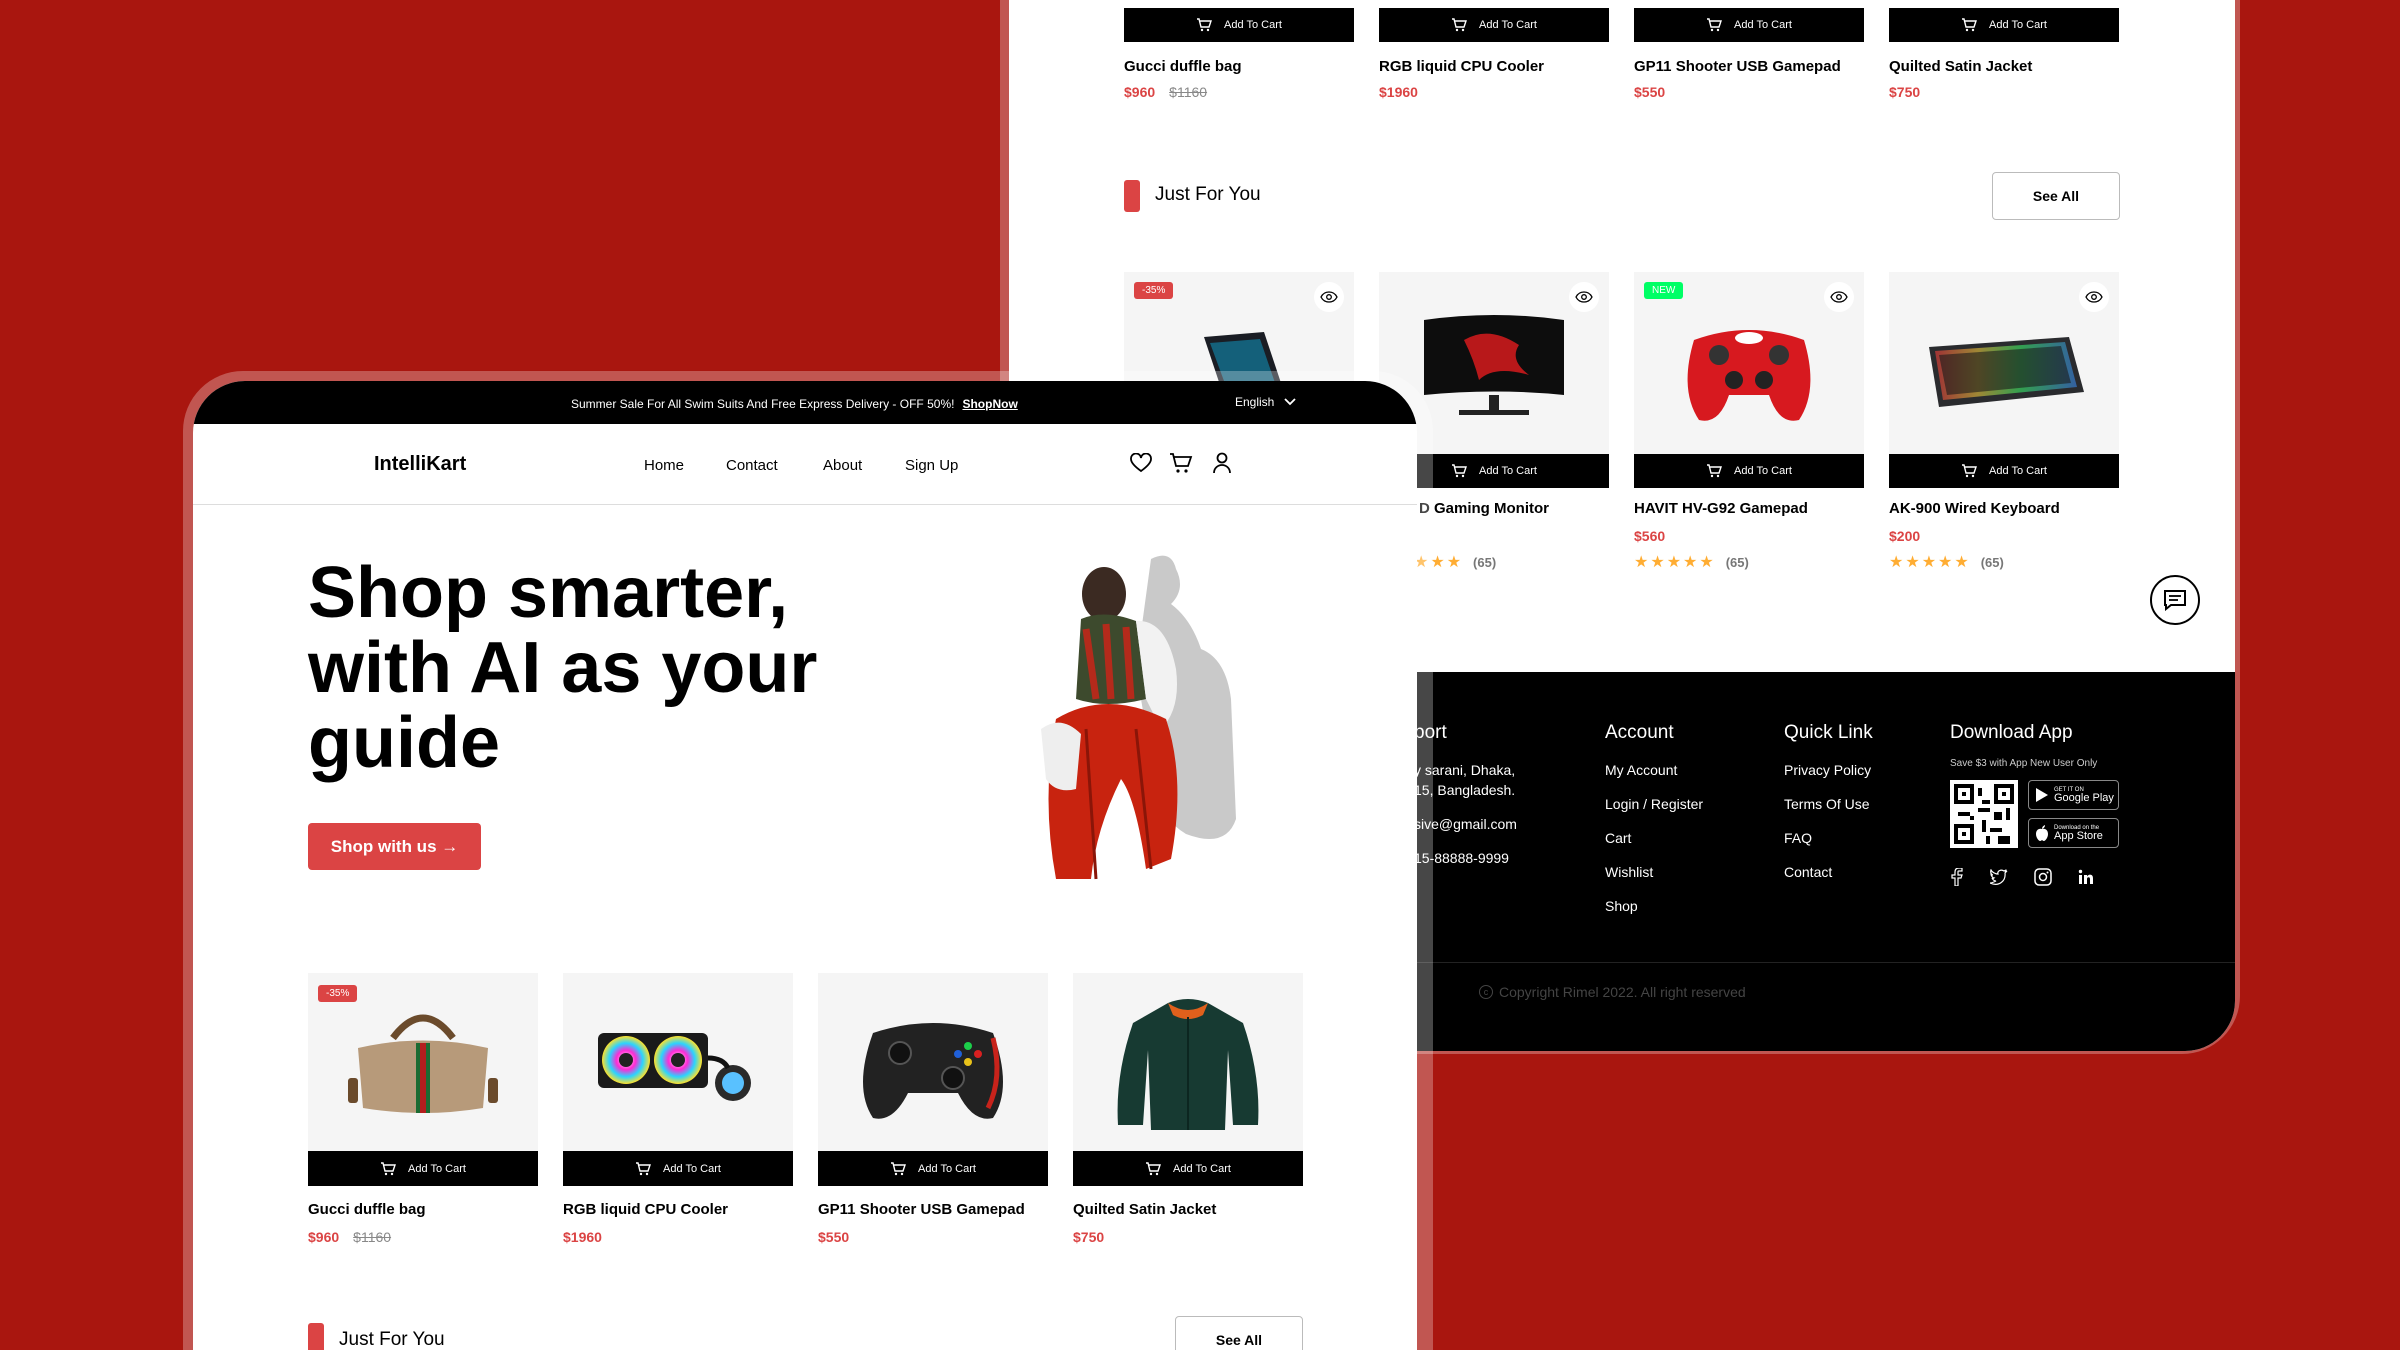  What do you see at coordinates (2084, 797) in the screenshot?
I see `google-play-label: Google Play` at bounding box center [2084, 797].